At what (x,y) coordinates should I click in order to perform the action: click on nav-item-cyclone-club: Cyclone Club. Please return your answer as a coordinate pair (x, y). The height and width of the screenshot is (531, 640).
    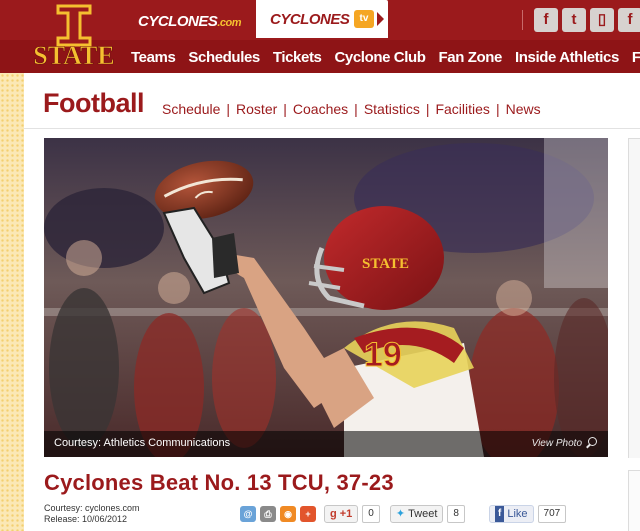
    Looking at the image, I should click on (379, 58).